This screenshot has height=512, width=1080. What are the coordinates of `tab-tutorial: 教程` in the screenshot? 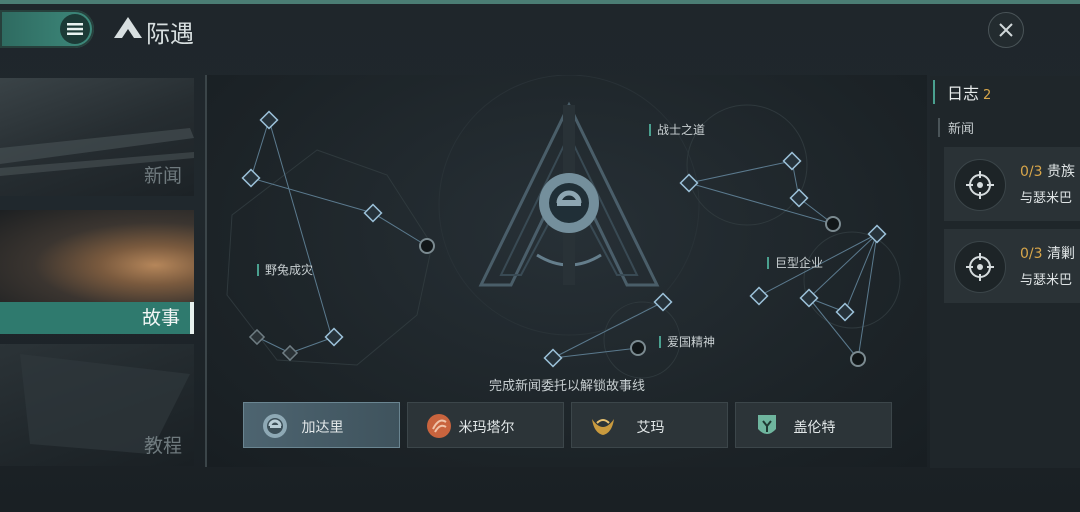 It's located at (97, 405).